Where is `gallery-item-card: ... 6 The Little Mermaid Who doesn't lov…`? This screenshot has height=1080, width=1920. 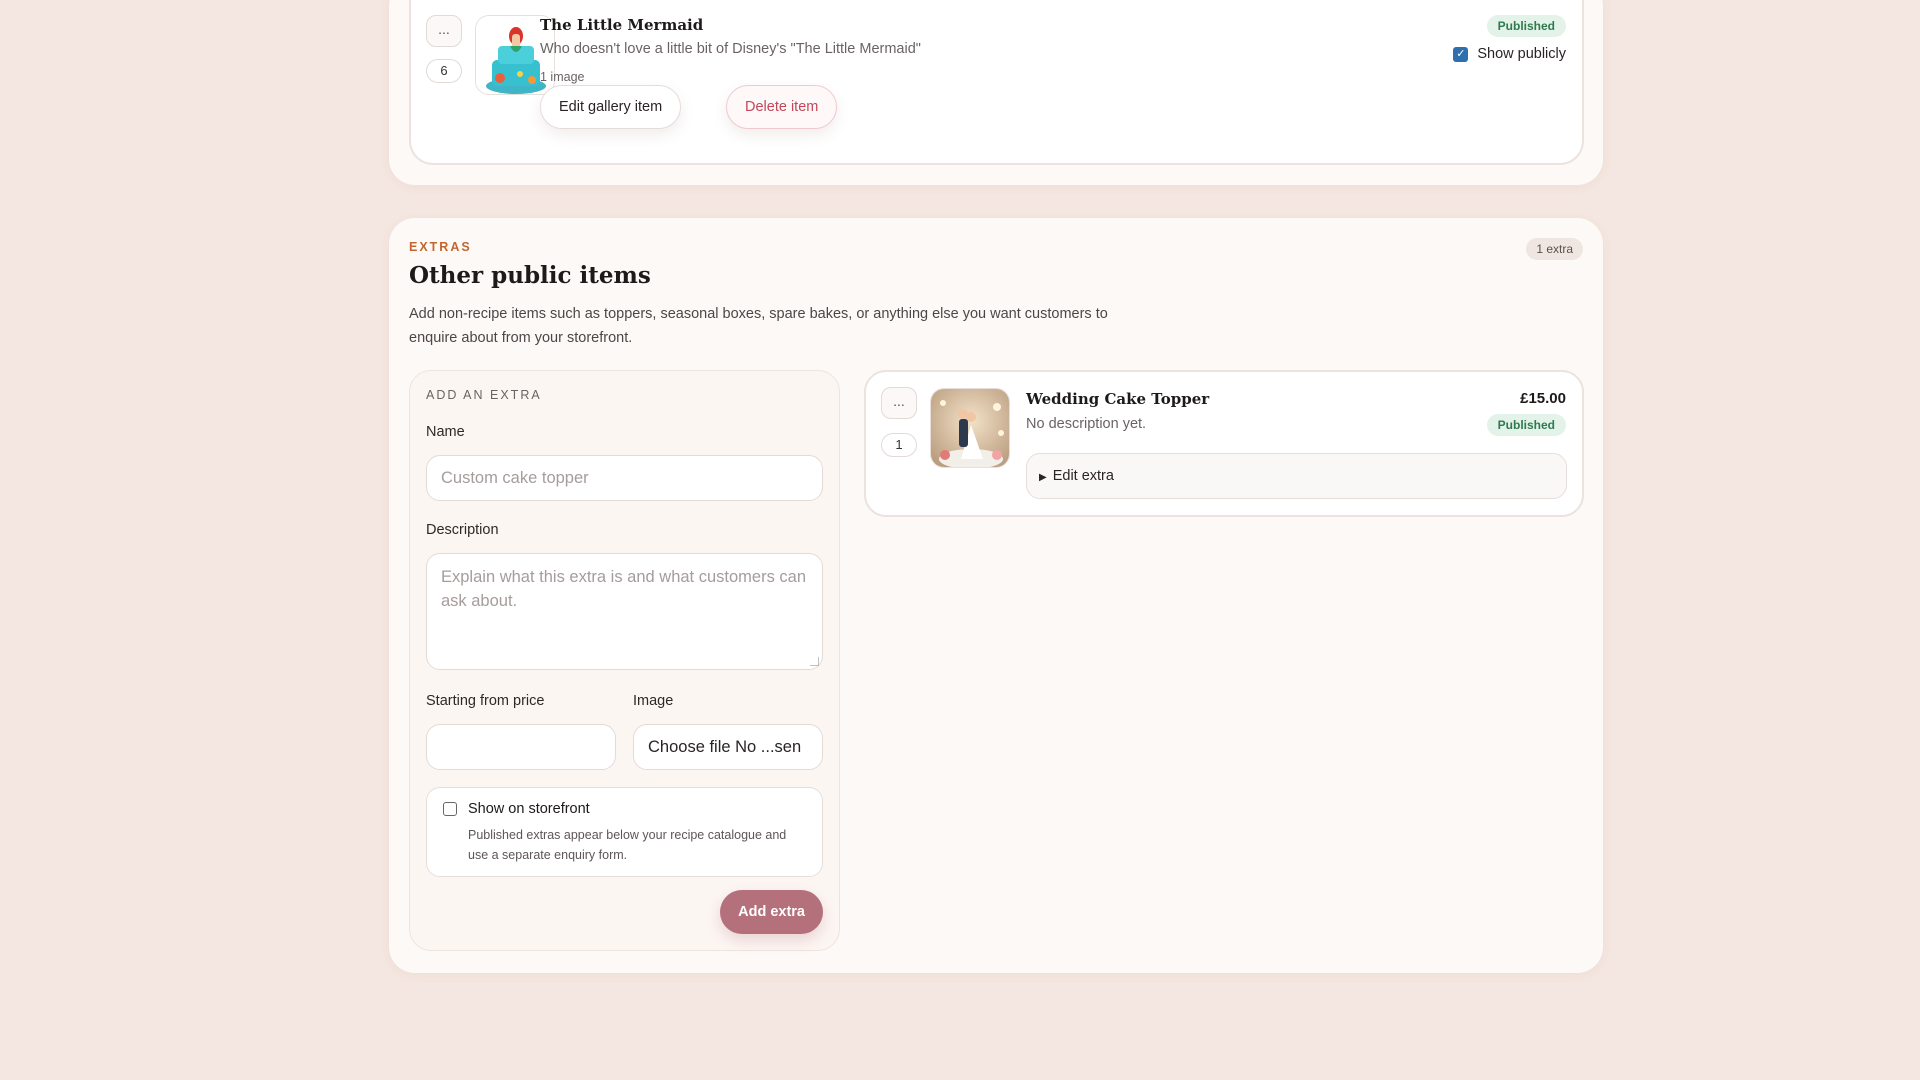
gallery-item-card: ... 6 The Little Mermaid Who doesn't lov… is located at coordinates (996, 82).